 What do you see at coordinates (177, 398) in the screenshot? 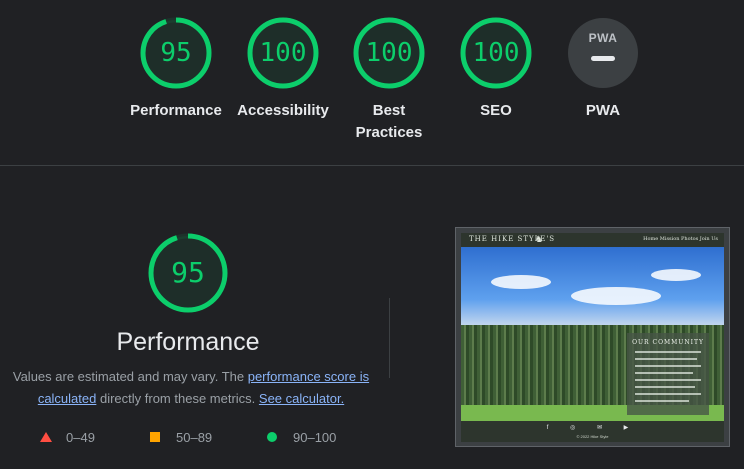
I see `description-text: directly from these metrics.` at bounding box center [177, 398].